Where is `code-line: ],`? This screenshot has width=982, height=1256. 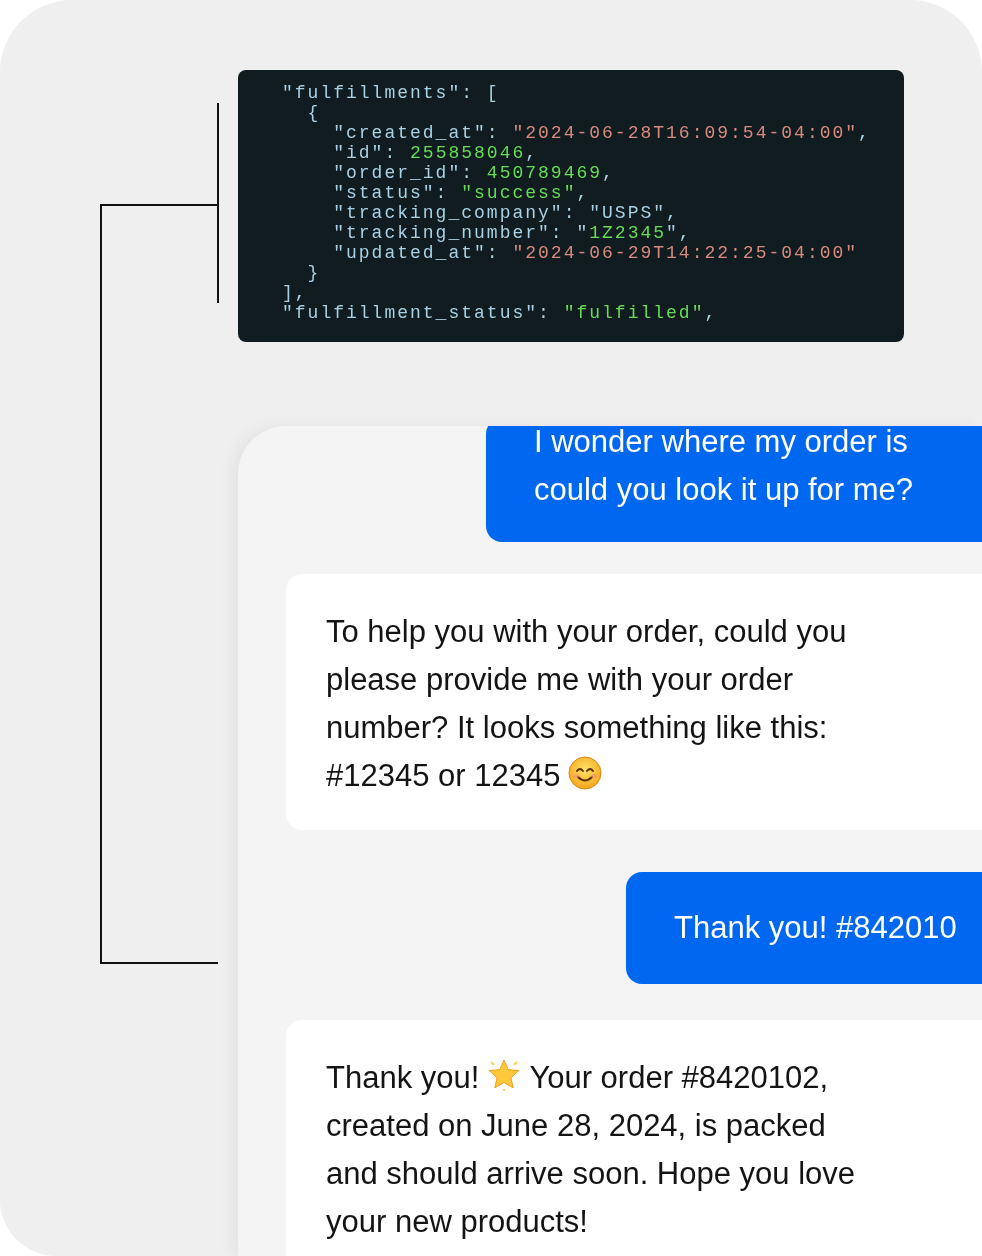
code-line: ], is located at coordinates (295, 293).